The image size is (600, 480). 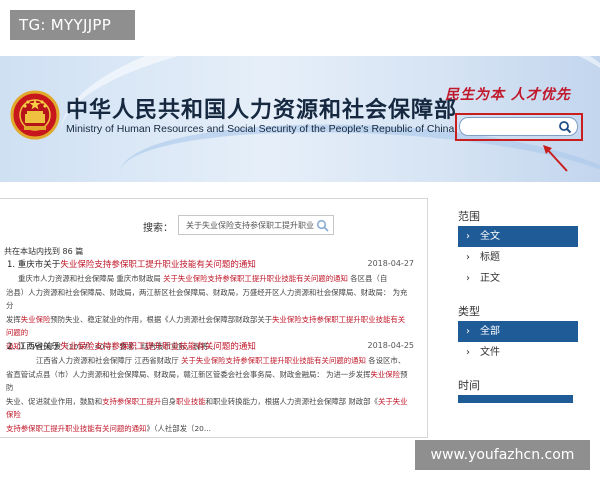 I want to click on result-date: 2018-04-27, so click(x=391, y=263).